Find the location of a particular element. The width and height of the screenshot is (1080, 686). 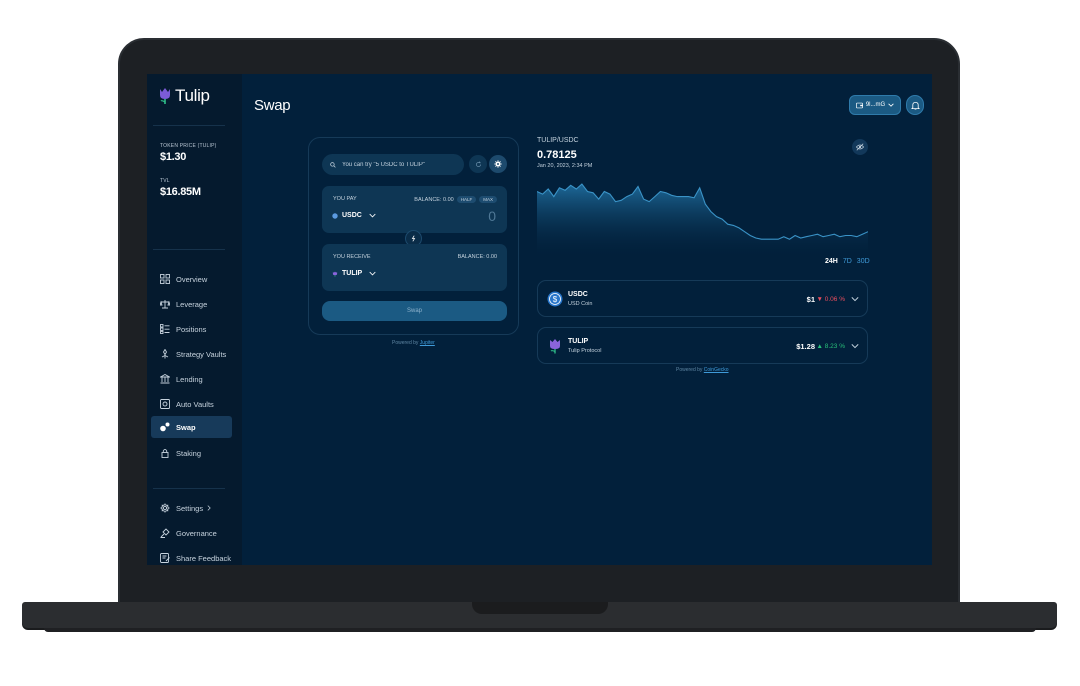

powered-by-jupiter: Powered by Jupiter is located at coordinates (413, 343).